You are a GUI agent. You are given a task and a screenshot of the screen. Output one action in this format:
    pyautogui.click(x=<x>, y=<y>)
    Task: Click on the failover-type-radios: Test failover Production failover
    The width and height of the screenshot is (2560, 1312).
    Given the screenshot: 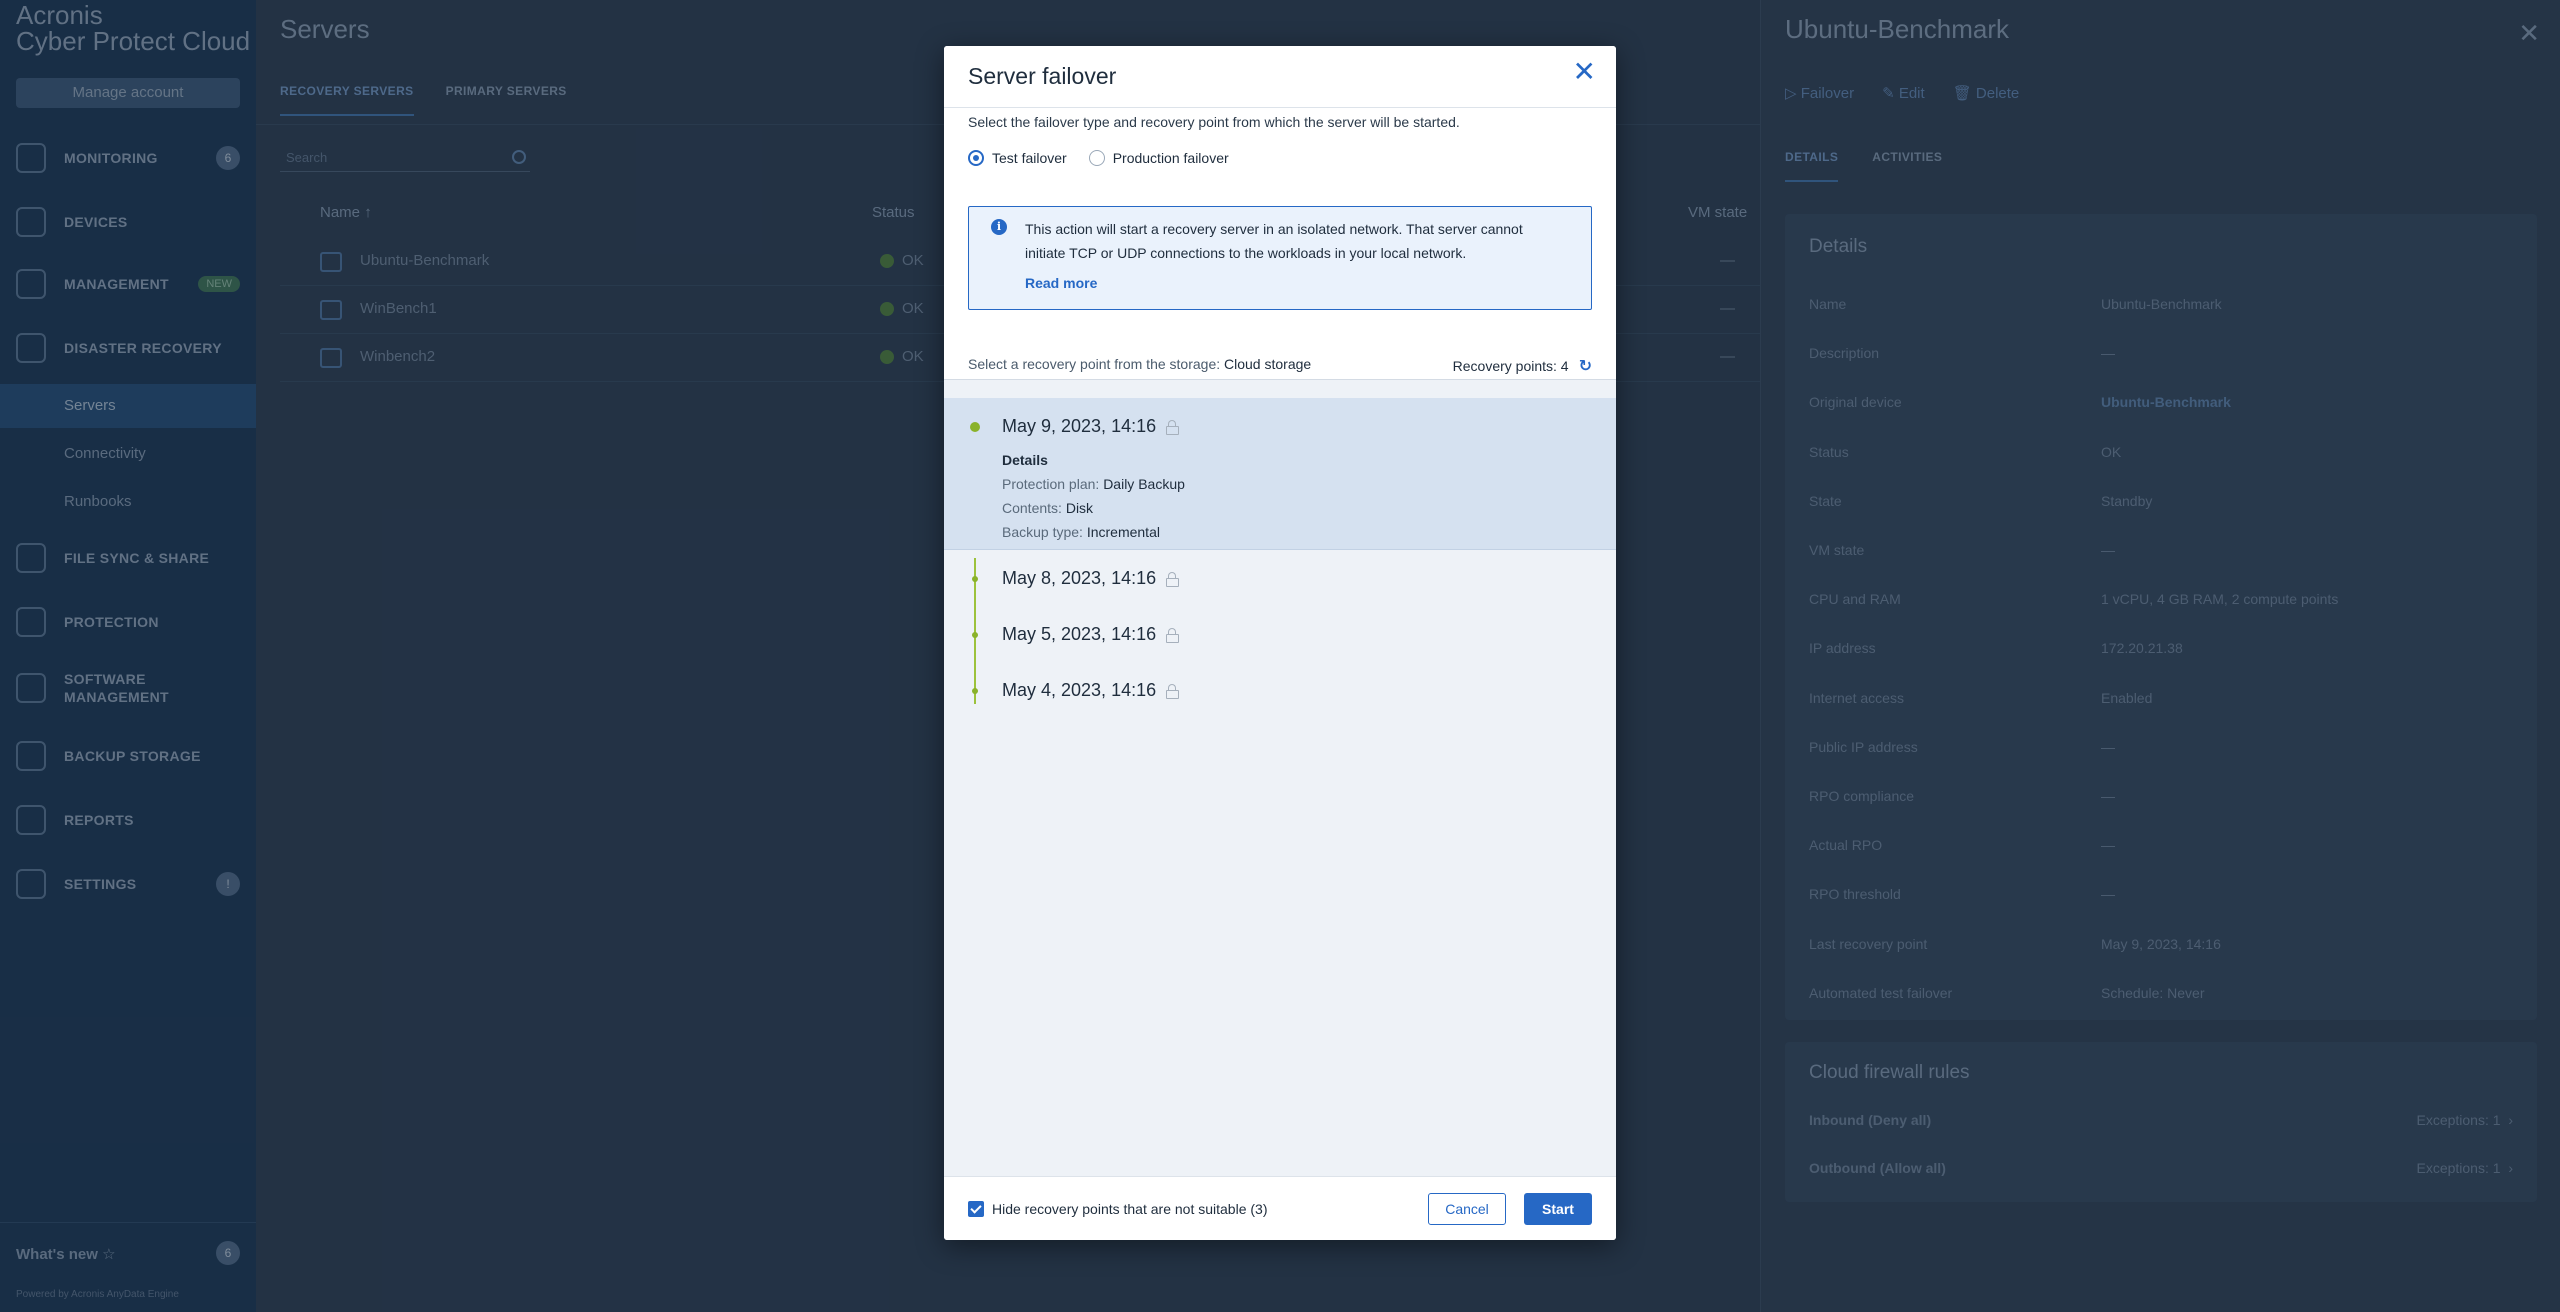 What is the action you would take?
    pyautogui.click(x=1098, y=158)
    